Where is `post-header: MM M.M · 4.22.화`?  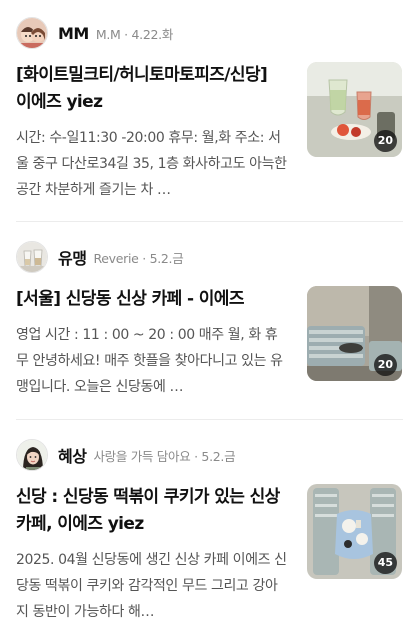
post-header: MM M.M · 4.22.화 is located at coordinates (94, 33).